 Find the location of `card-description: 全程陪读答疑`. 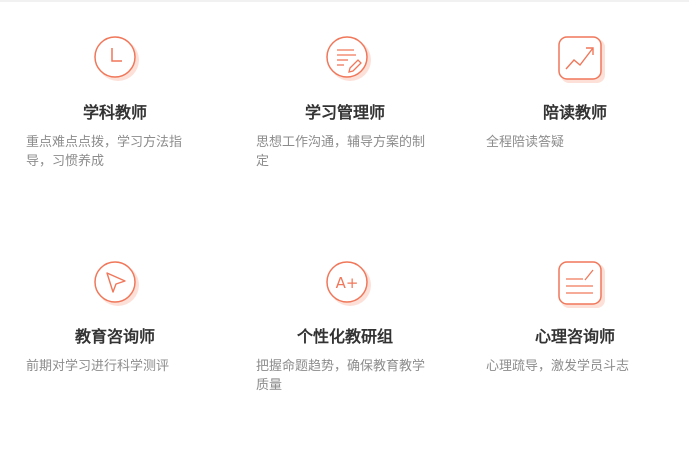

card-description: 全程陪读答疑 is located at coordinates (525, 142).